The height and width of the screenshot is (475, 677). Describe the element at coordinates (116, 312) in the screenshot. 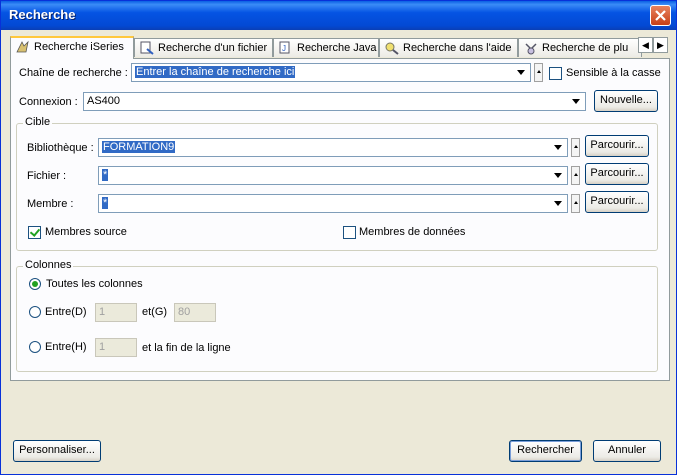

I see `between-from-input: 1` at that location.